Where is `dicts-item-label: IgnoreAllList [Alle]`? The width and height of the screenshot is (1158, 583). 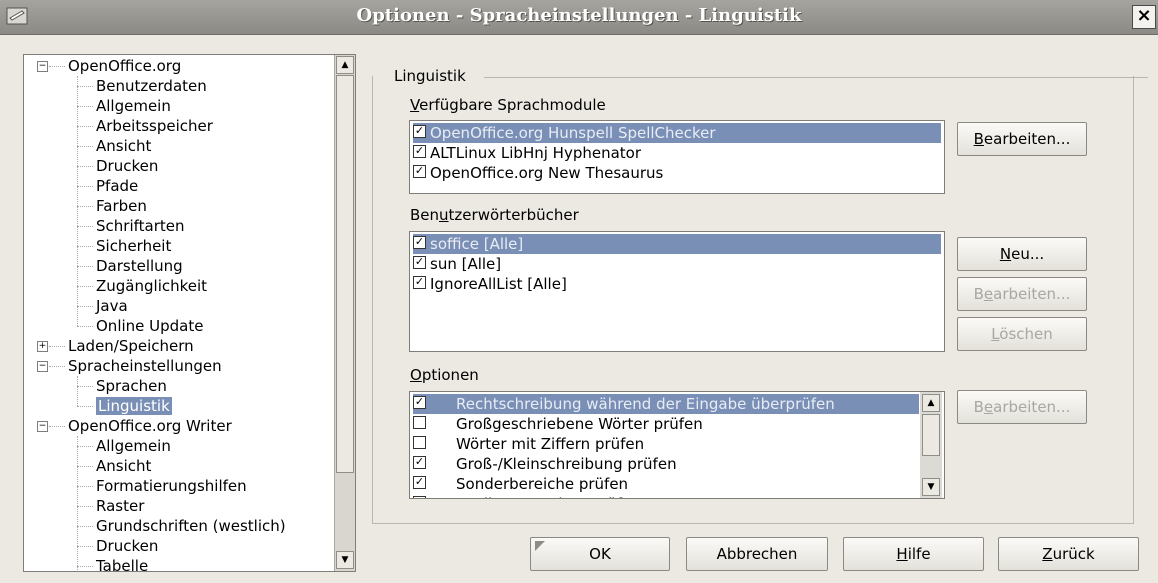
dicts-item-label: IgnoreAllList [Alle] is located at coordinates (498, 284).